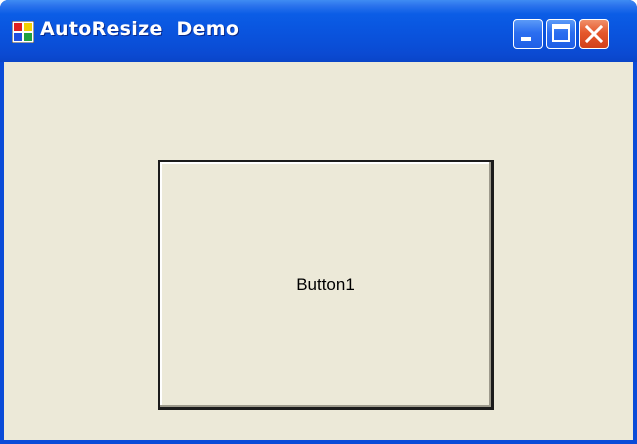  I want to click on minimize-icon, so click(526, 39).